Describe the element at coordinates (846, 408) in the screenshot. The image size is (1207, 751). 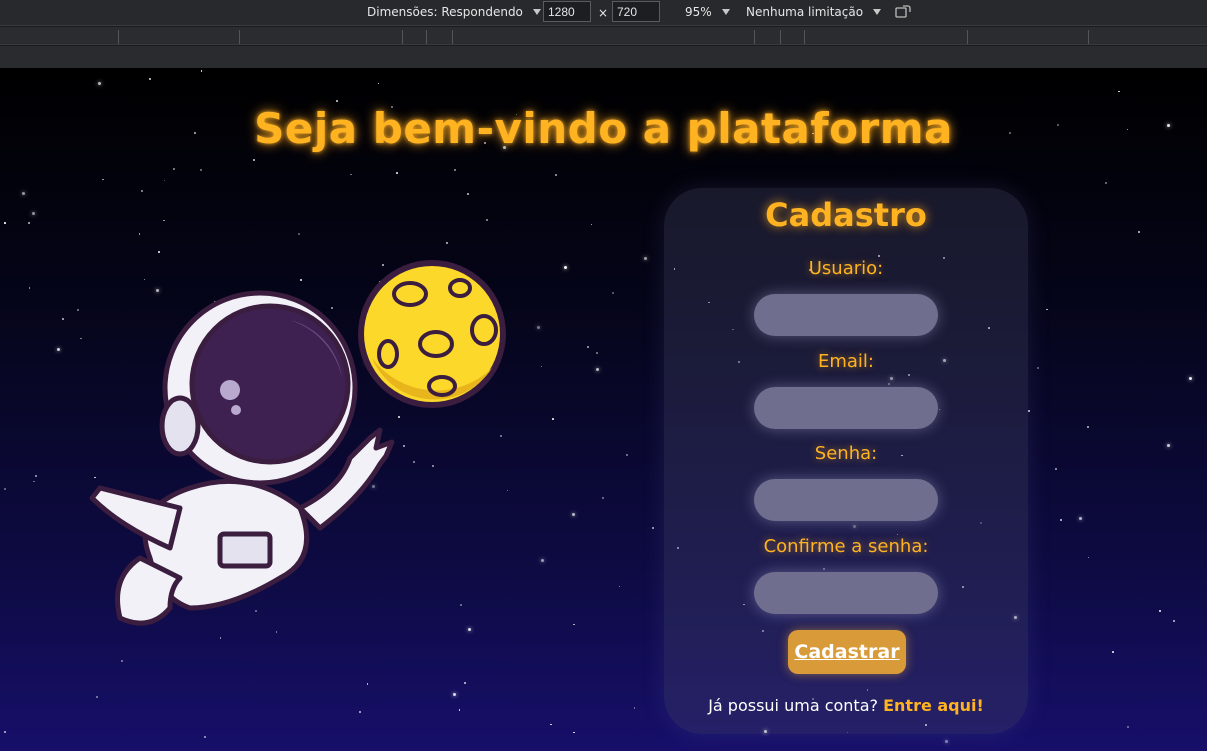
I see `email-input` at that location.